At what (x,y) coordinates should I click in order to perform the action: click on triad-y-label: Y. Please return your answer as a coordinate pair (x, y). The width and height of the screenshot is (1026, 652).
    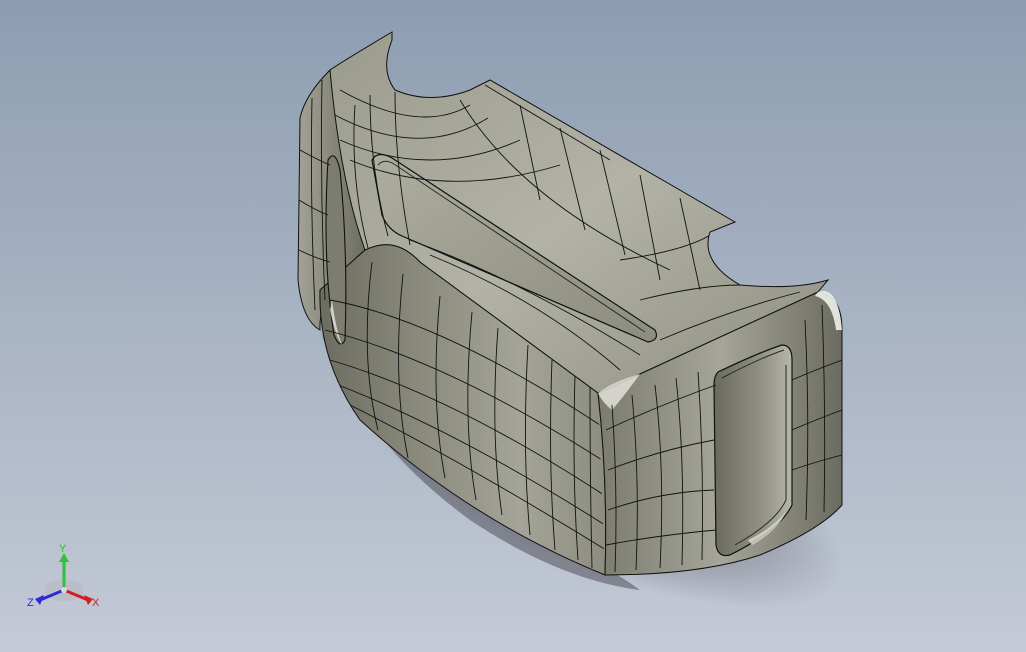
    Looking at the image, I should click on (63, 549).